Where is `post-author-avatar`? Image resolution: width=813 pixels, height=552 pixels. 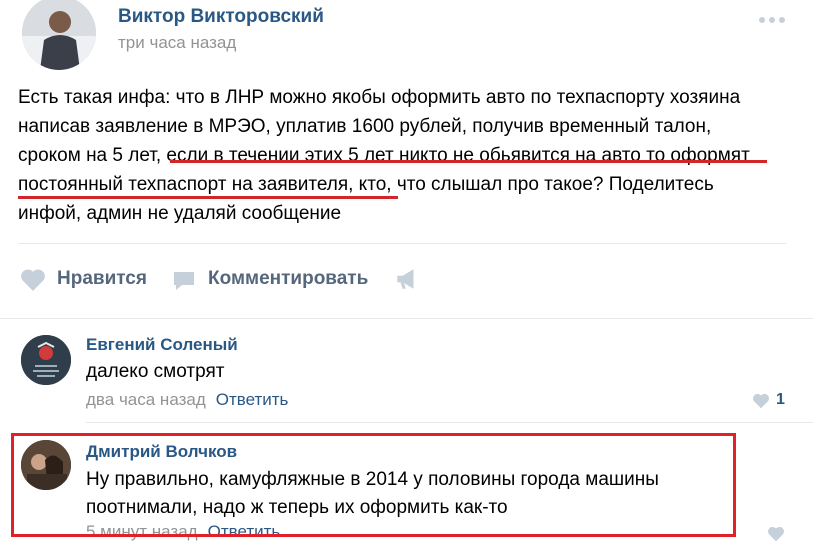 post-author-avatar is located at coordinates (59, 35).